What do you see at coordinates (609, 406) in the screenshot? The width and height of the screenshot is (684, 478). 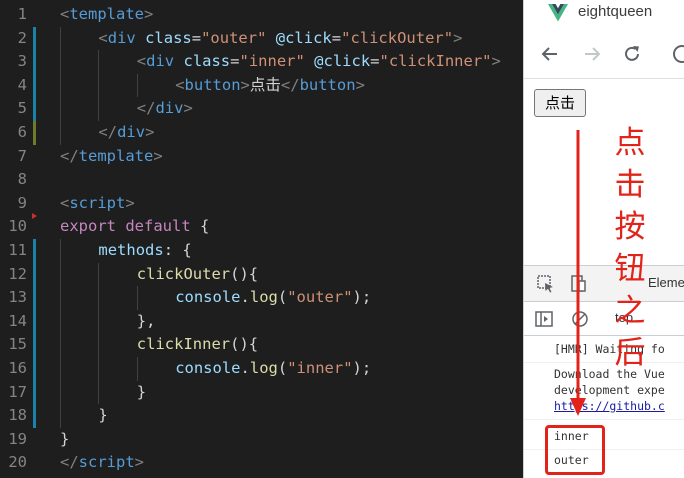 I see `console-message-link: https://github.c` at bounding box center [609, 406].